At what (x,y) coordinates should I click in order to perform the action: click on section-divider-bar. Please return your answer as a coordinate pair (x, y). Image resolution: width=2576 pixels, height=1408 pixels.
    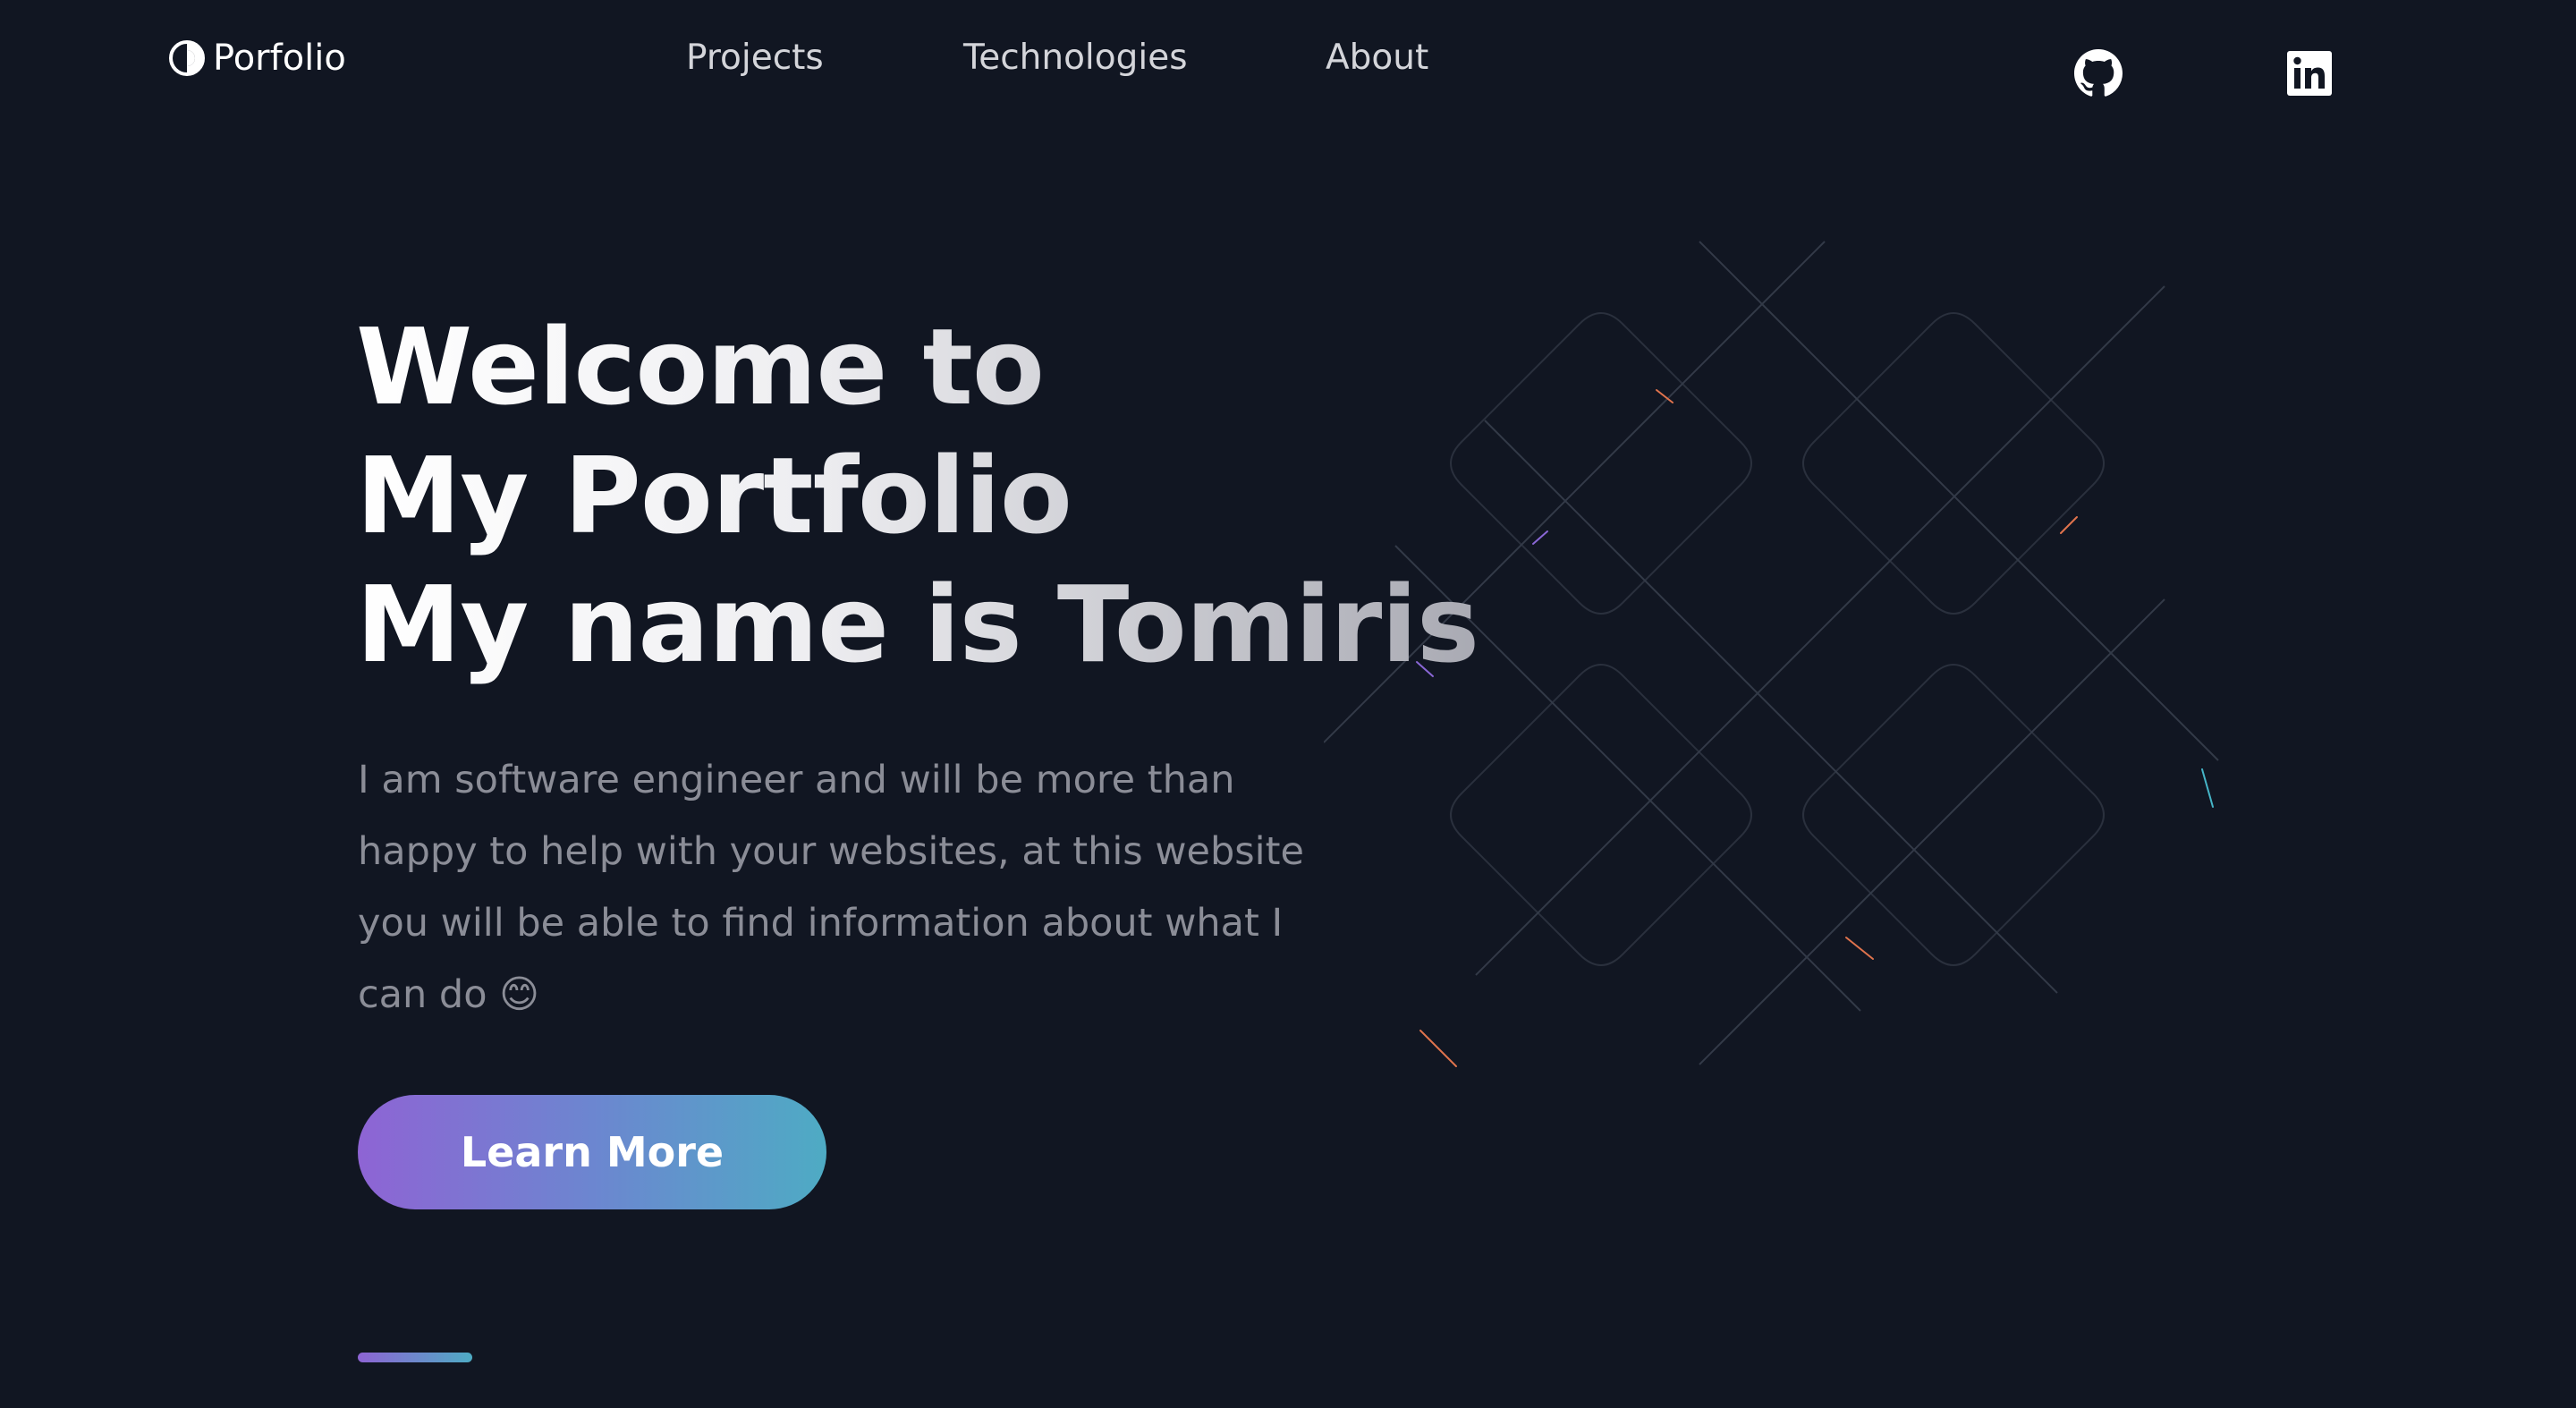
    Looking at the image, I should click on (415, 1357).